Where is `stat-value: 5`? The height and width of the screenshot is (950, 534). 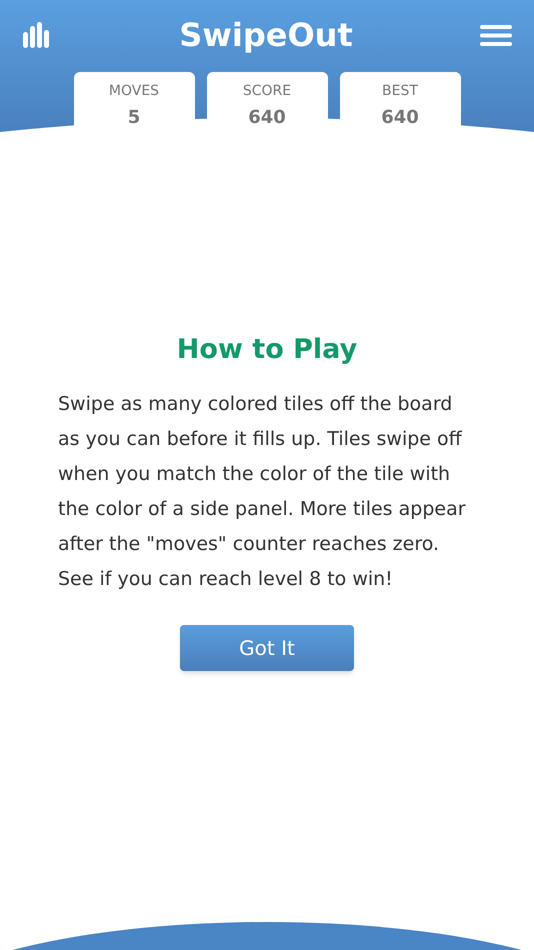 stat-value: 5 is located at coordinates (134, 118).